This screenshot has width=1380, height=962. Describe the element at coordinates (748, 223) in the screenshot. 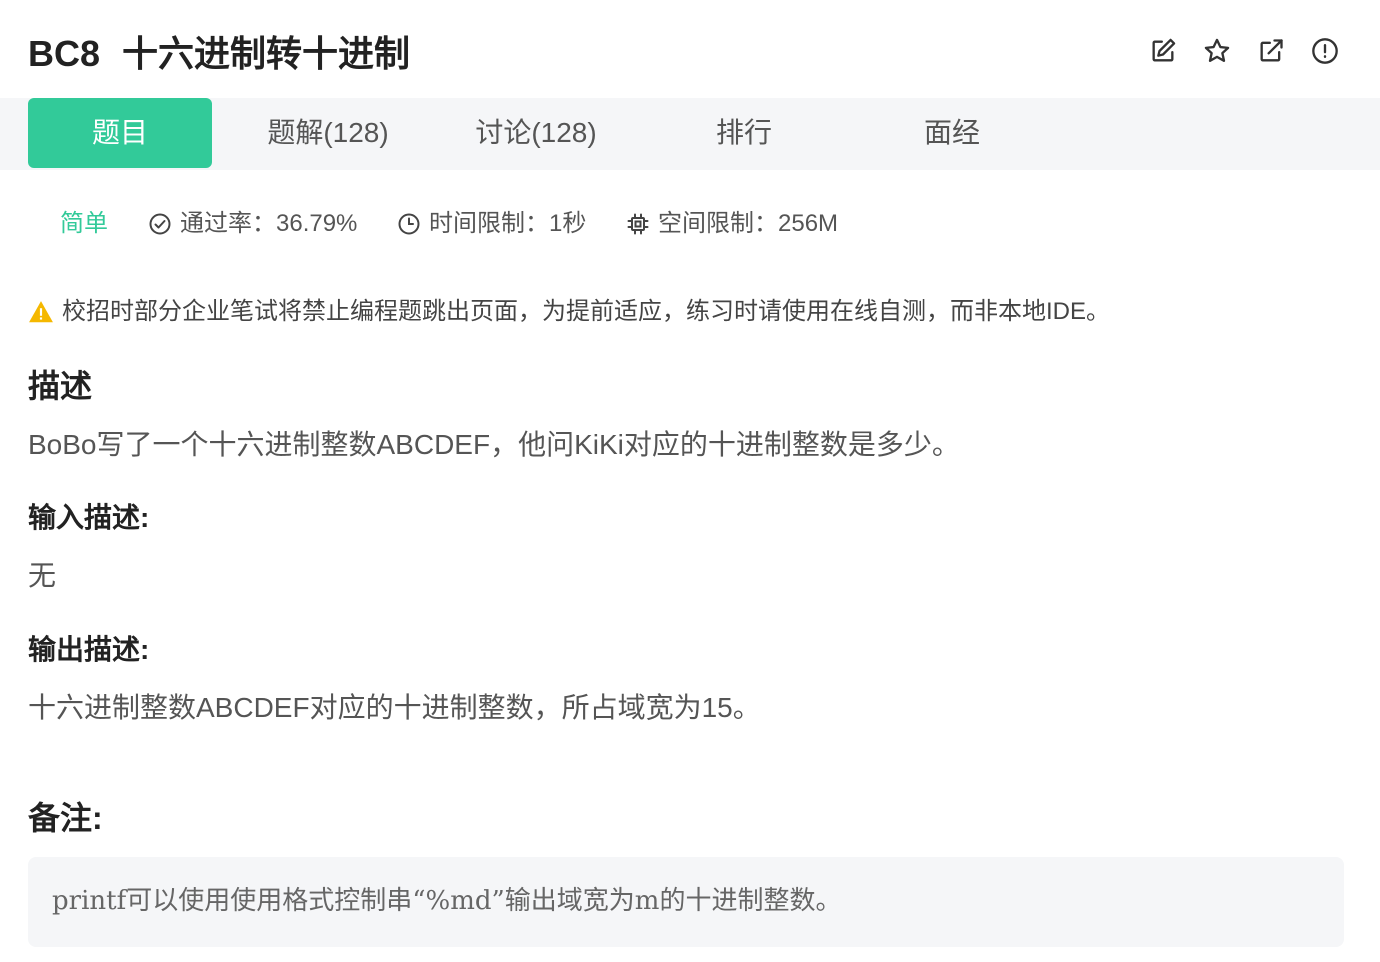

I see `space-limit-text: 空间限制：256M` at that location.